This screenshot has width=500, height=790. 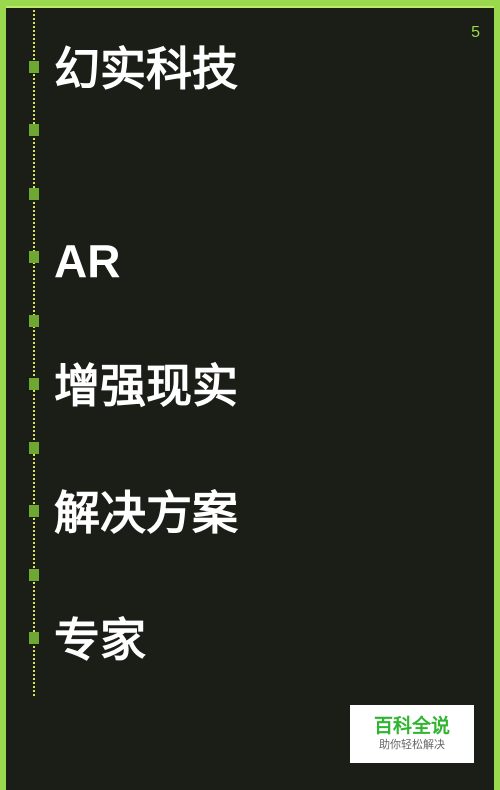 What do you see at coordinates (412, 744) in the screenshot?
I see `watermark-subtitle: 助你轻松解决` at bounding box center [412, 744].